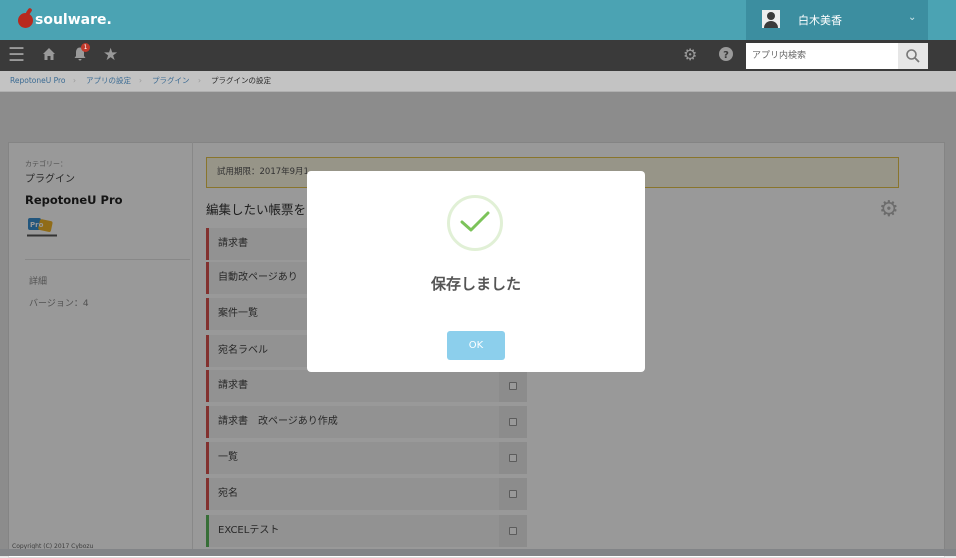 This screenshot has width=956, height=558. What do you see at coordinates (25, 20) in the screenshot?
I see `logo-icon` at bounding box center [25, 20].